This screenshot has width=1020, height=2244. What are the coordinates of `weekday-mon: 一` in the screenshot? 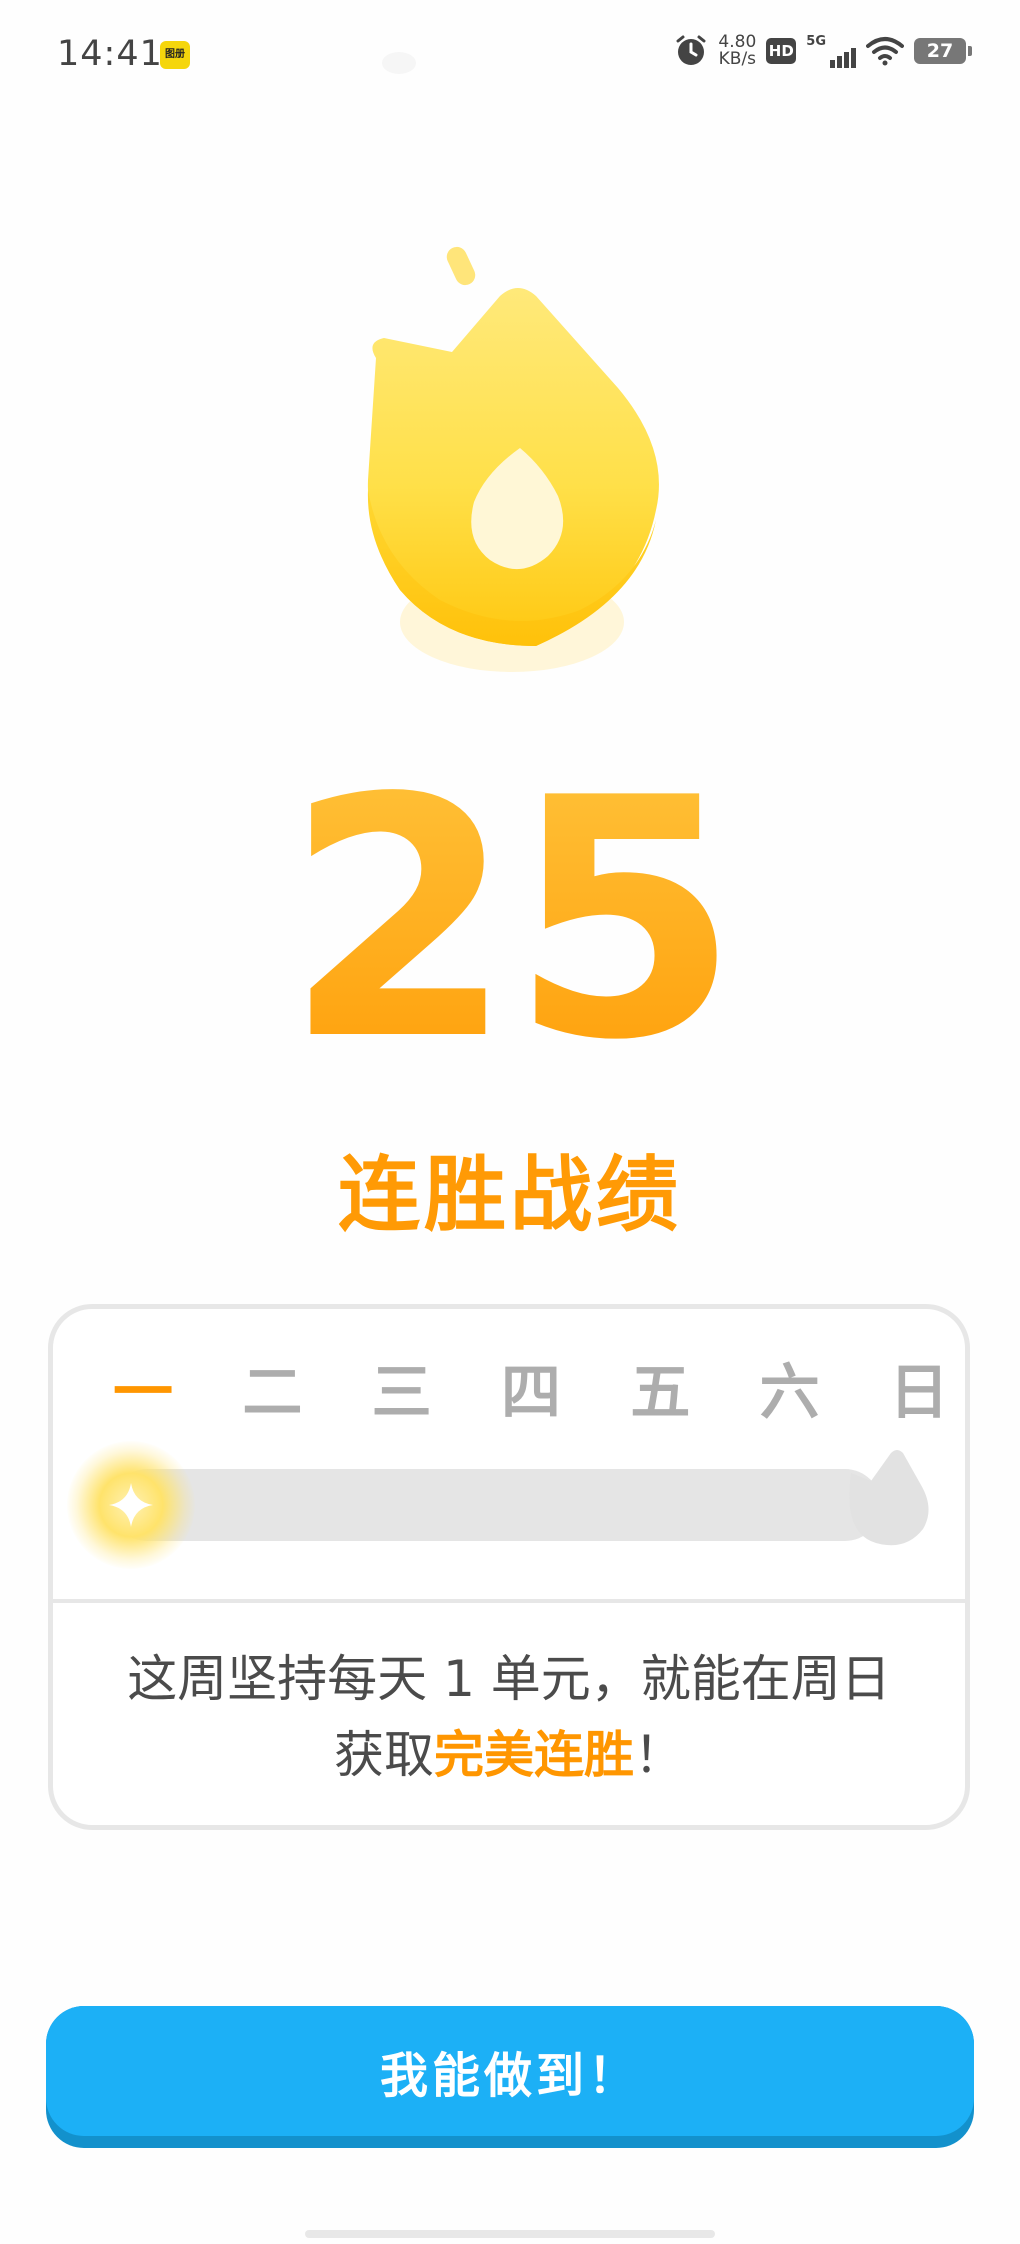 It's located at (143, 1393).